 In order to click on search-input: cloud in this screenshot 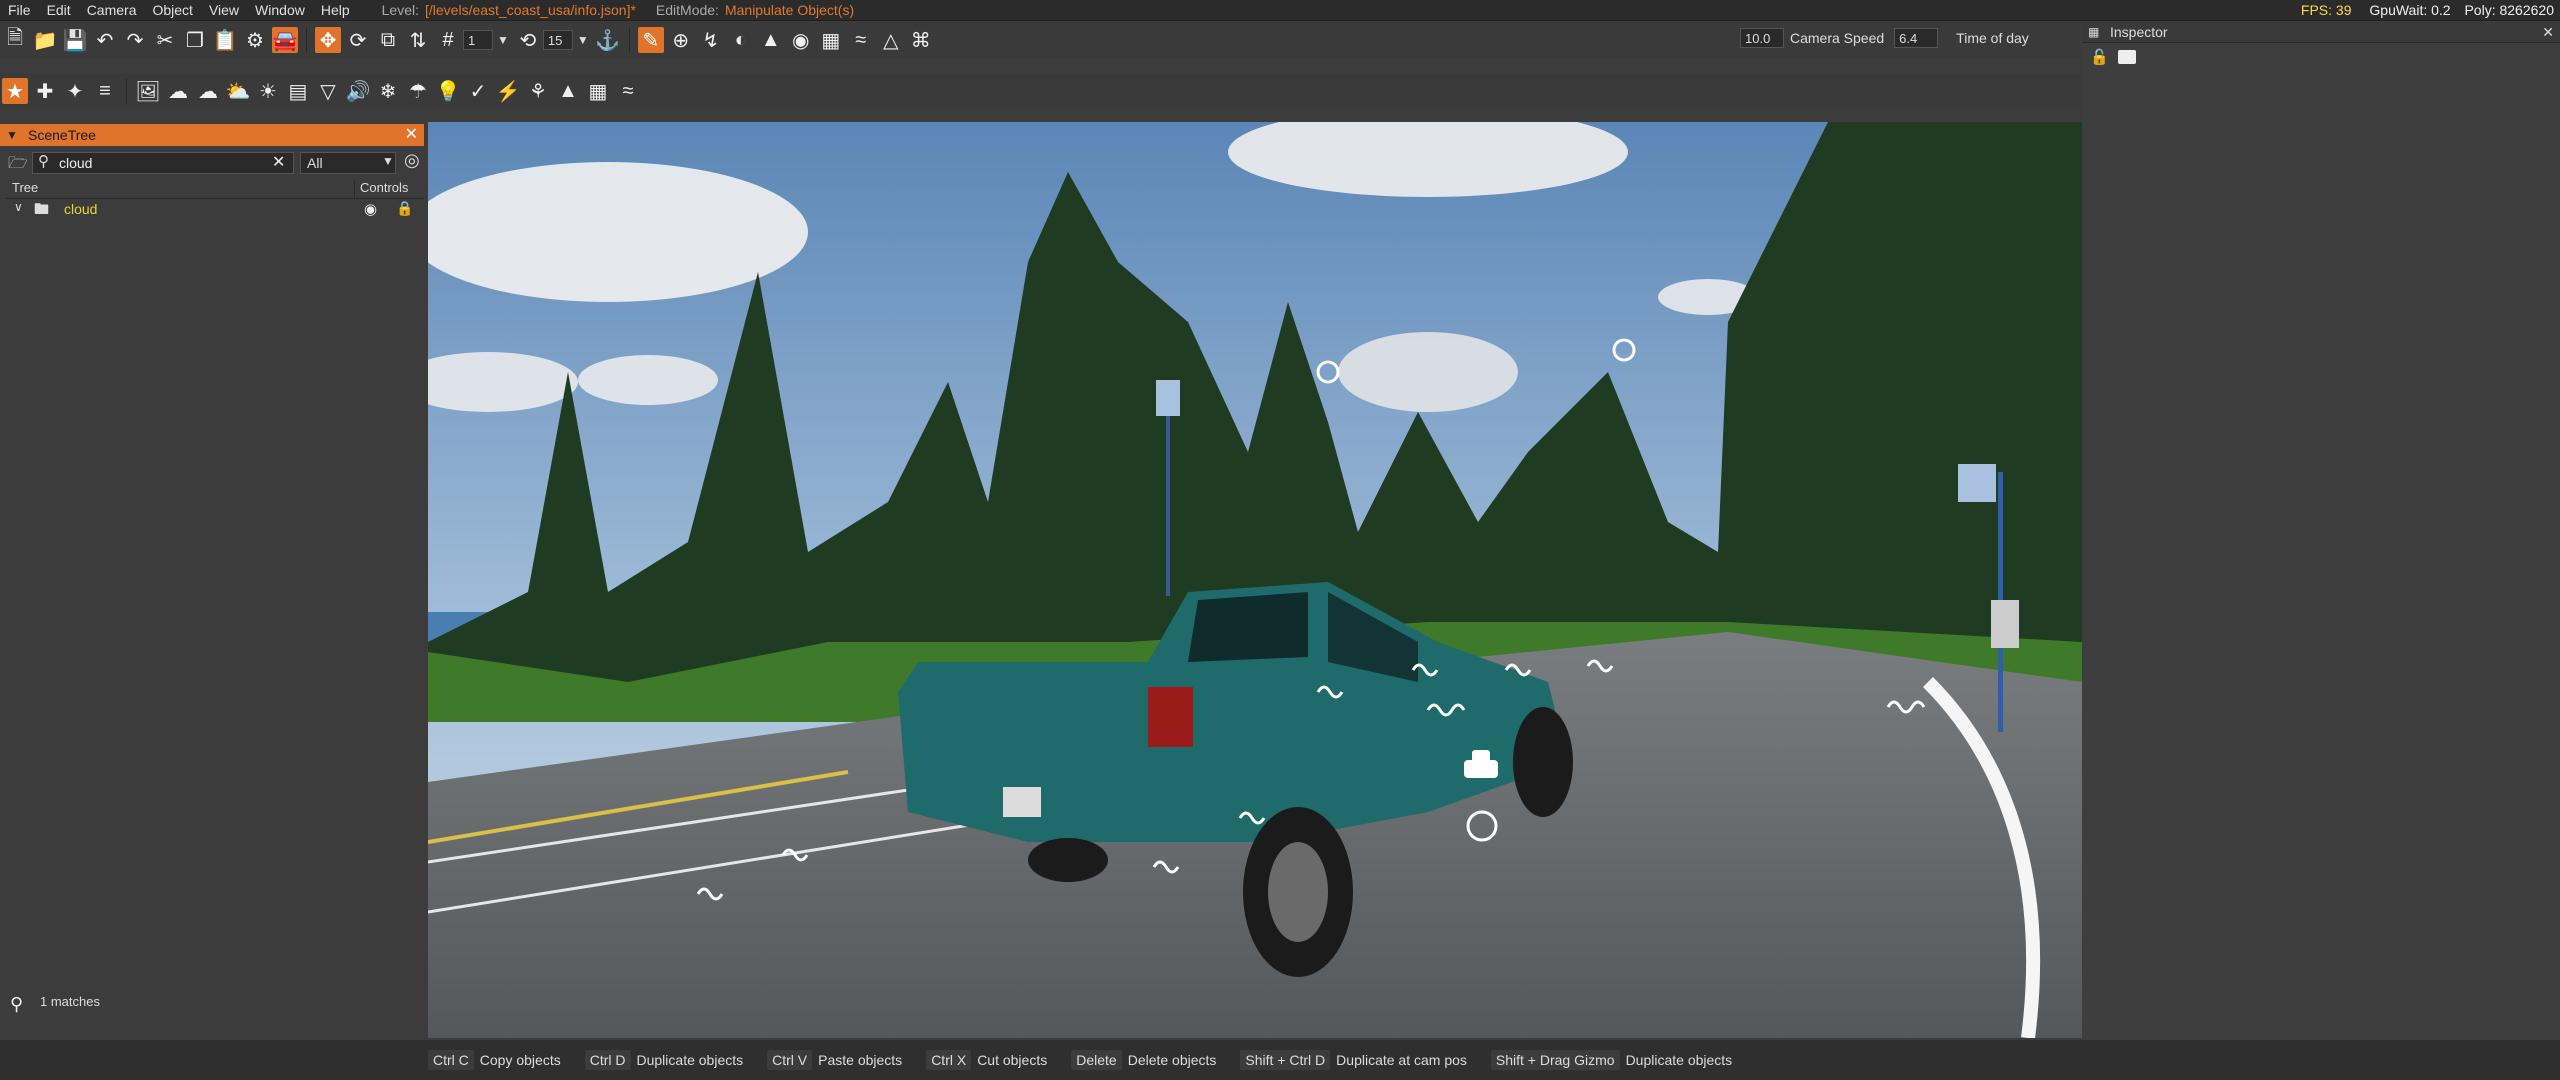, I will do `click(163, 163)`.